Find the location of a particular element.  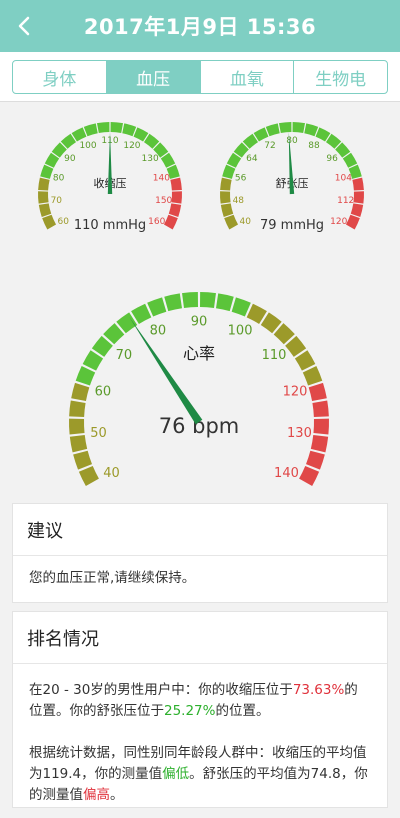

advice-text: 您的血压正常,请继续保持。 is located at coordinates (112, 578).